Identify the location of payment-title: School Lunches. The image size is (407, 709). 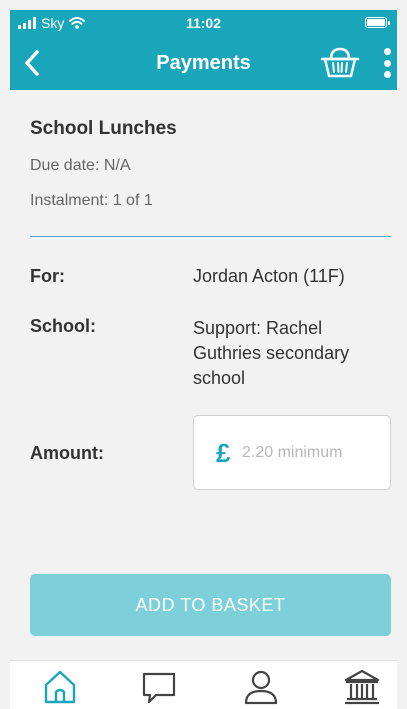
(103, 128).